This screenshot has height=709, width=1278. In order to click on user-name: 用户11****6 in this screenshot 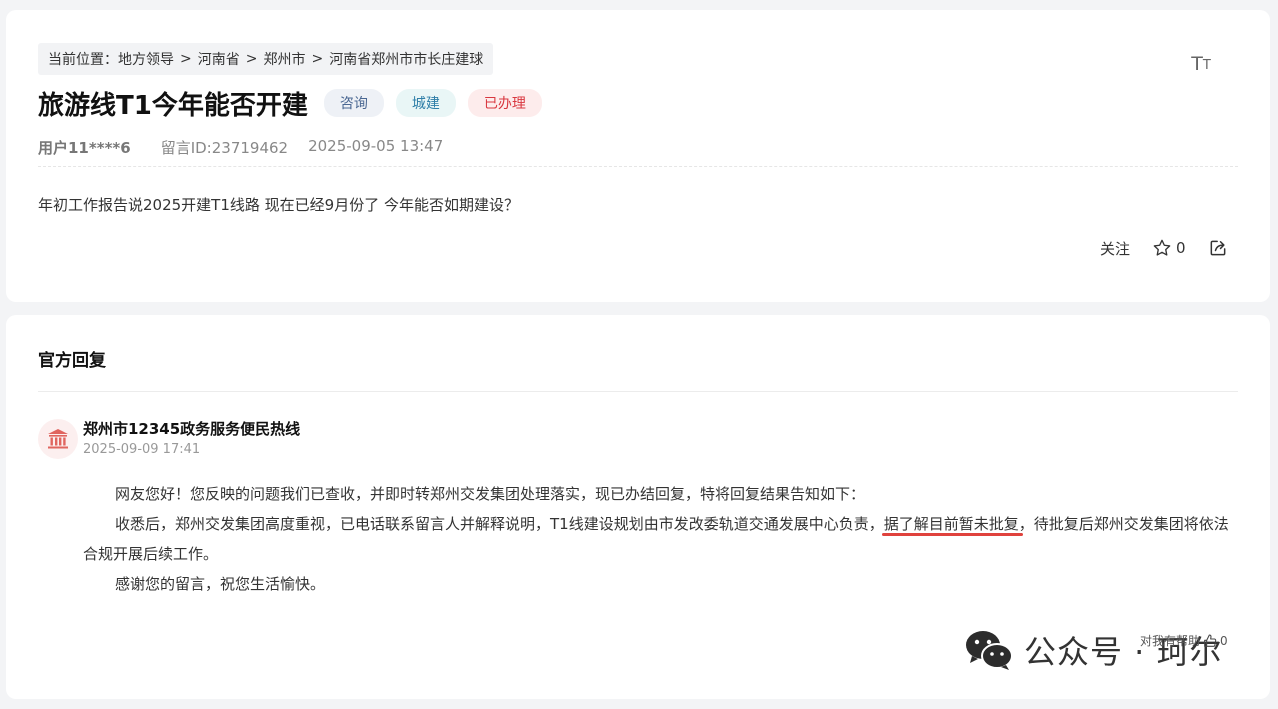, I will do `click(84, 148)`.